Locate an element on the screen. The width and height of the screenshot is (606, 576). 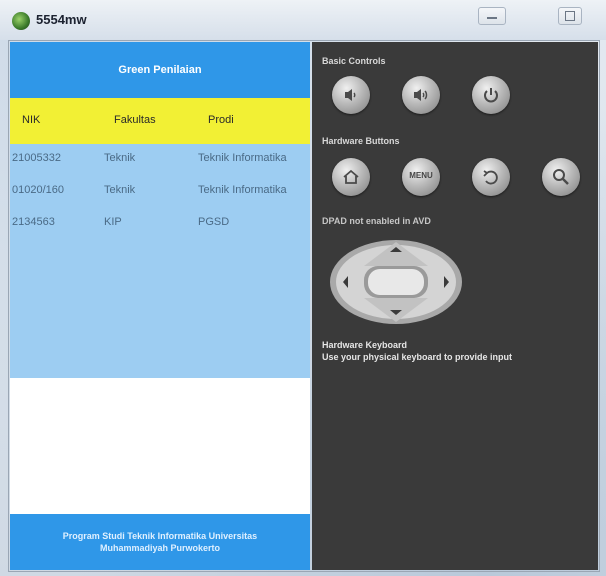
search-button is located at coordinates (561, 177).